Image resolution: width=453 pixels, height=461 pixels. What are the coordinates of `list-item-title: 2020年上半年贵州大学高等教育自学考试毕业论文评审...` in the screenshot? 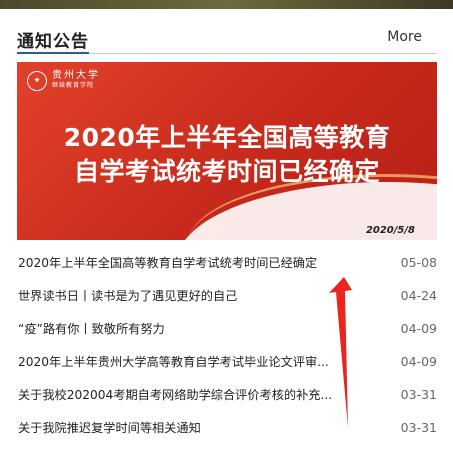 It's located at (193, 362).